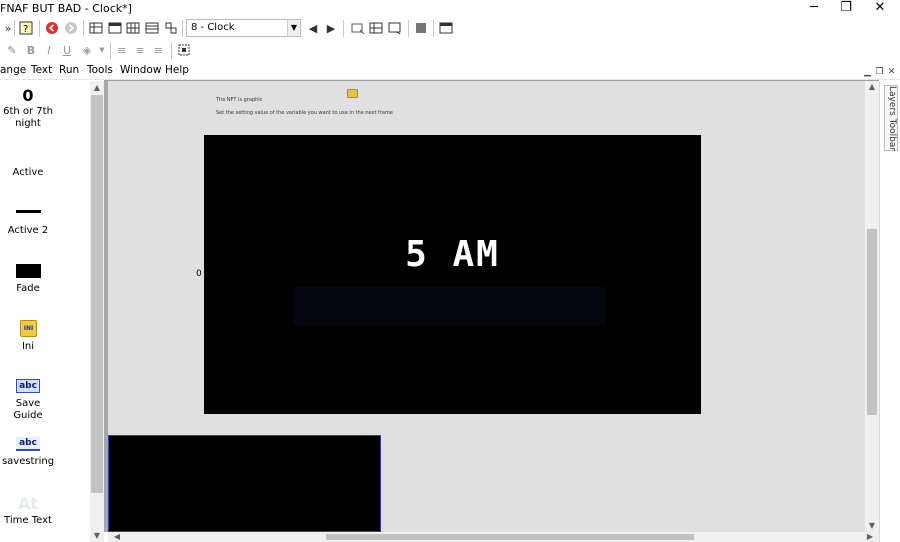 The image size is (900, 542). What do you see at coordinates (28, 273) in the screenshot?
I see `rectangle-icon` at bounding box center [28, 273].